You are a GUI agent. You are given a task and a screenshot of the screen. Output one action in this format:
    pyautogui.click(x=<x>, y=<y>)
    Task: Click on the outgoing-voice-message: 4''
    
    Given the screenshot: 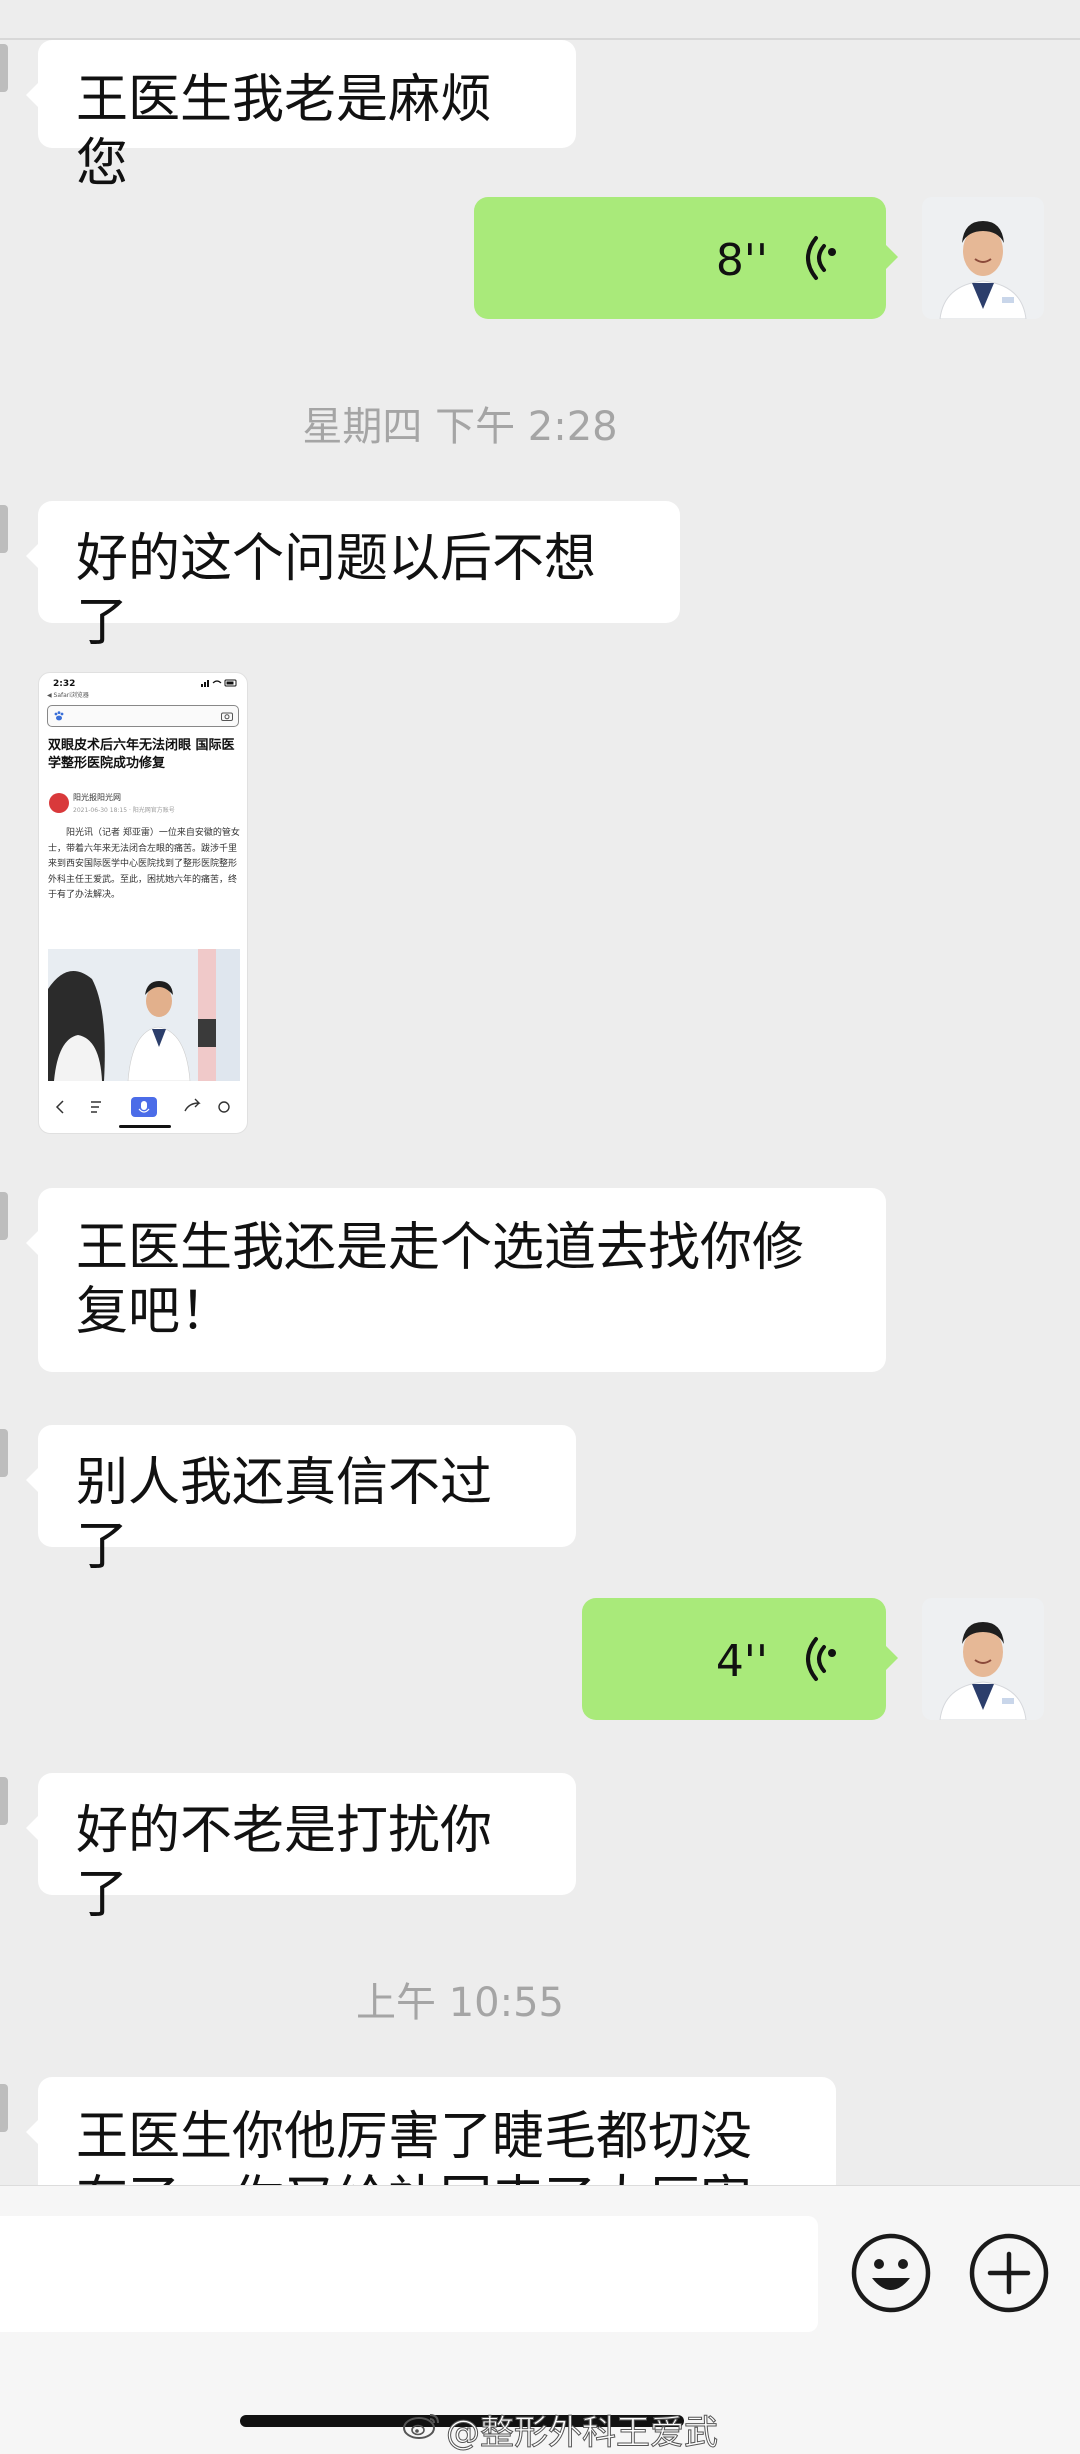 What is the action you would take?
    pyautogui.click(x=740, y=1659)
    